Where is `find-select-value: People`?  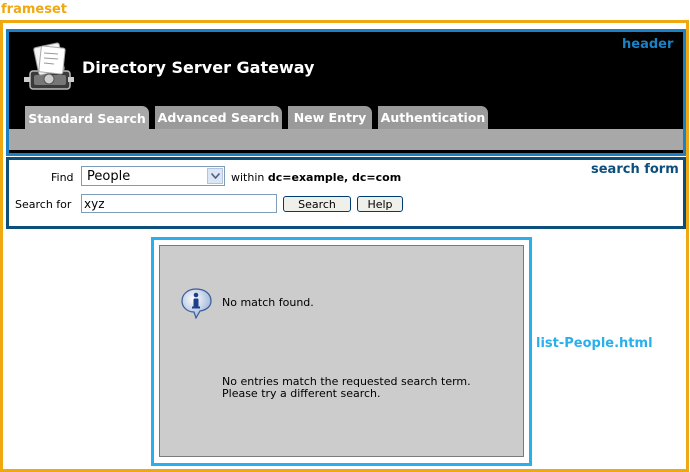 find-select-value: People is located at coordinates (109, 176).